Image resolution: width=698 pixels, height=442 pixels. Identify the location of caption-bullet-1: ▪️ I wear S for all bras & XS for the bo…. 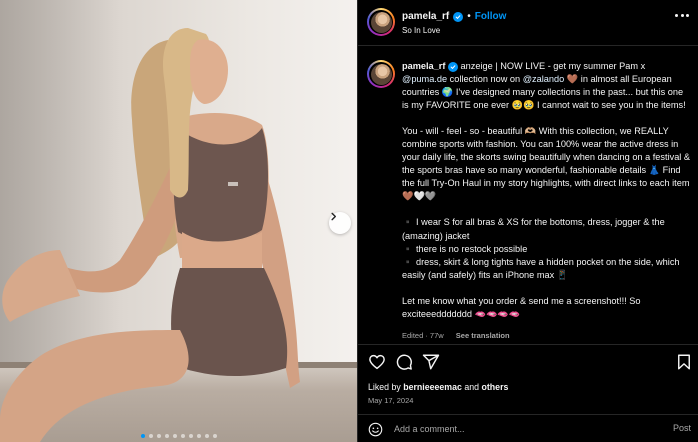
(533, 229).